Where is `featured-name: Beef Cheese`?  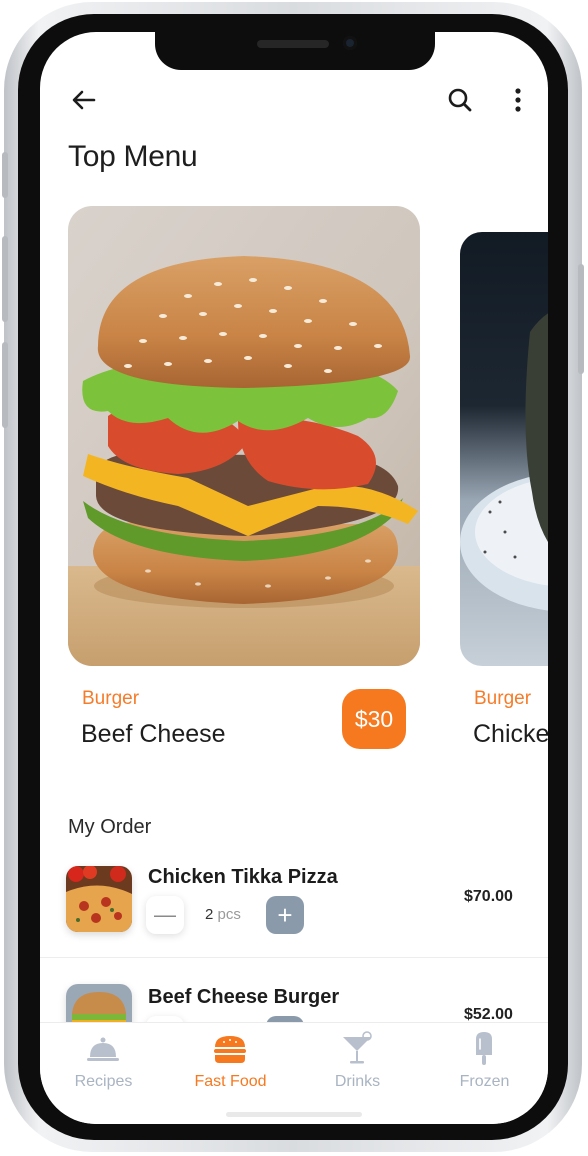 featured-name: Beef Cheese is located at coordinates (153, 734).